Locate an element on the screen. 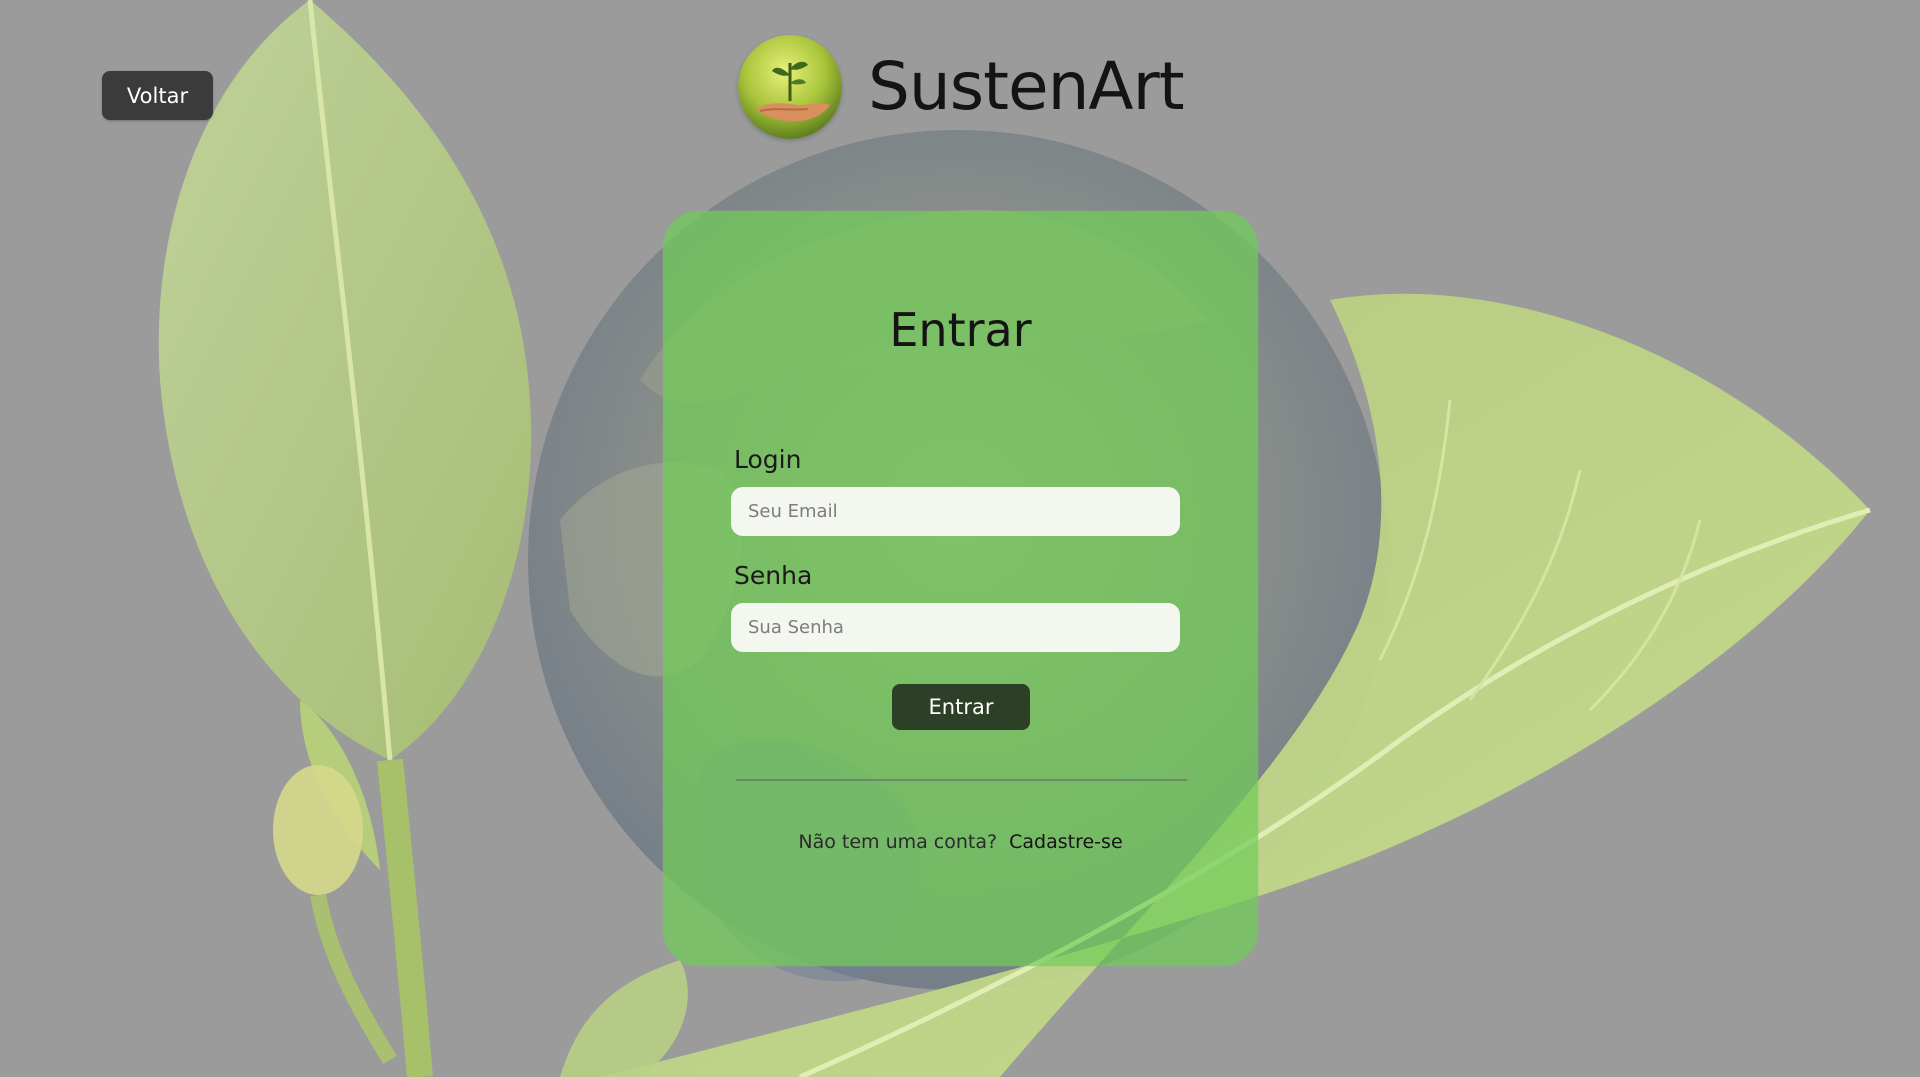  login-title: Entrar is located at coordinates (960, 330).